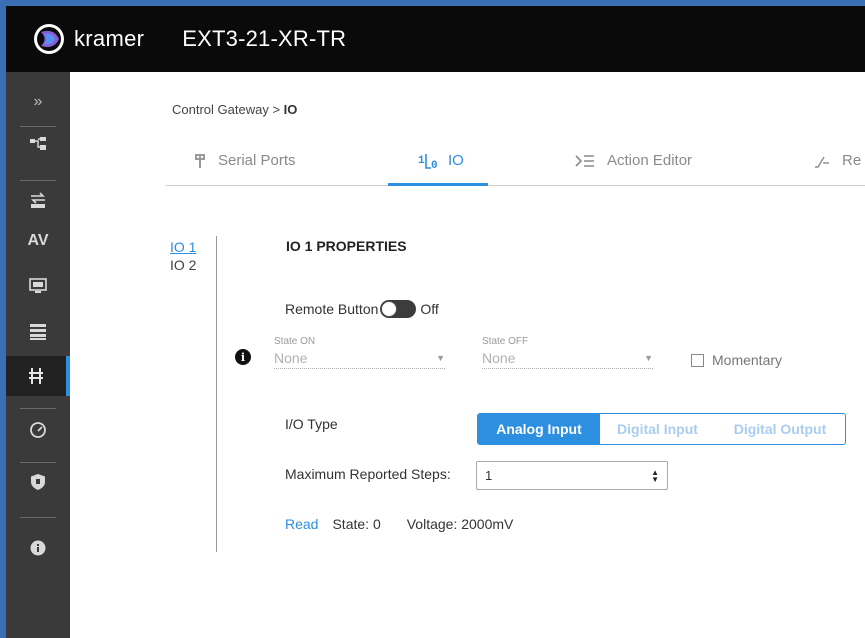 The image size is (865, 638). Describe the element at coordinates (852, 160) in the screenshot. I see `tab-label: Re` at that location.